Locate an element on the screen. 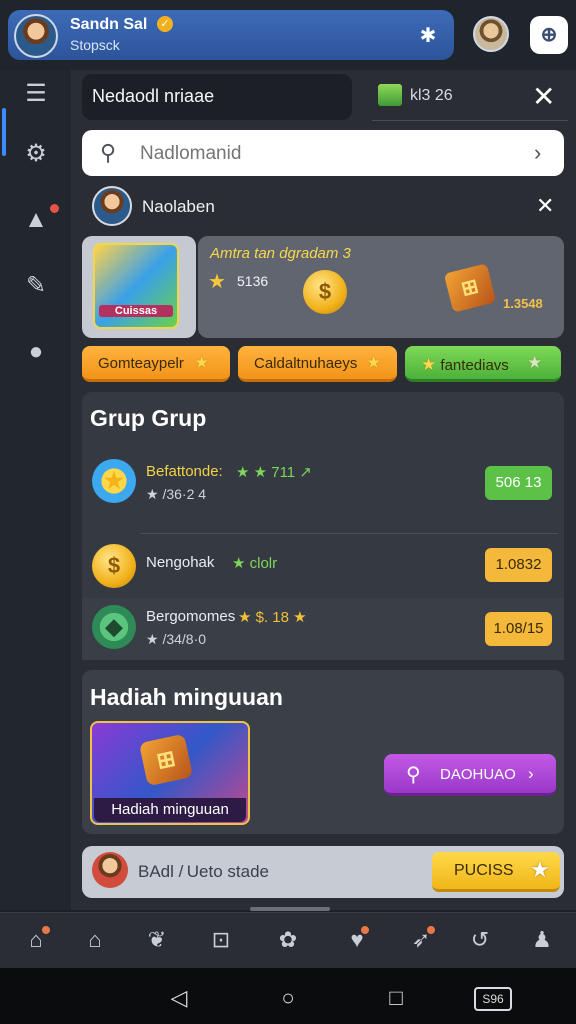 Image resolution: width=576 pixels, height=1024 pixels. promo-value: 5136 is located at coordinates (253, 281).